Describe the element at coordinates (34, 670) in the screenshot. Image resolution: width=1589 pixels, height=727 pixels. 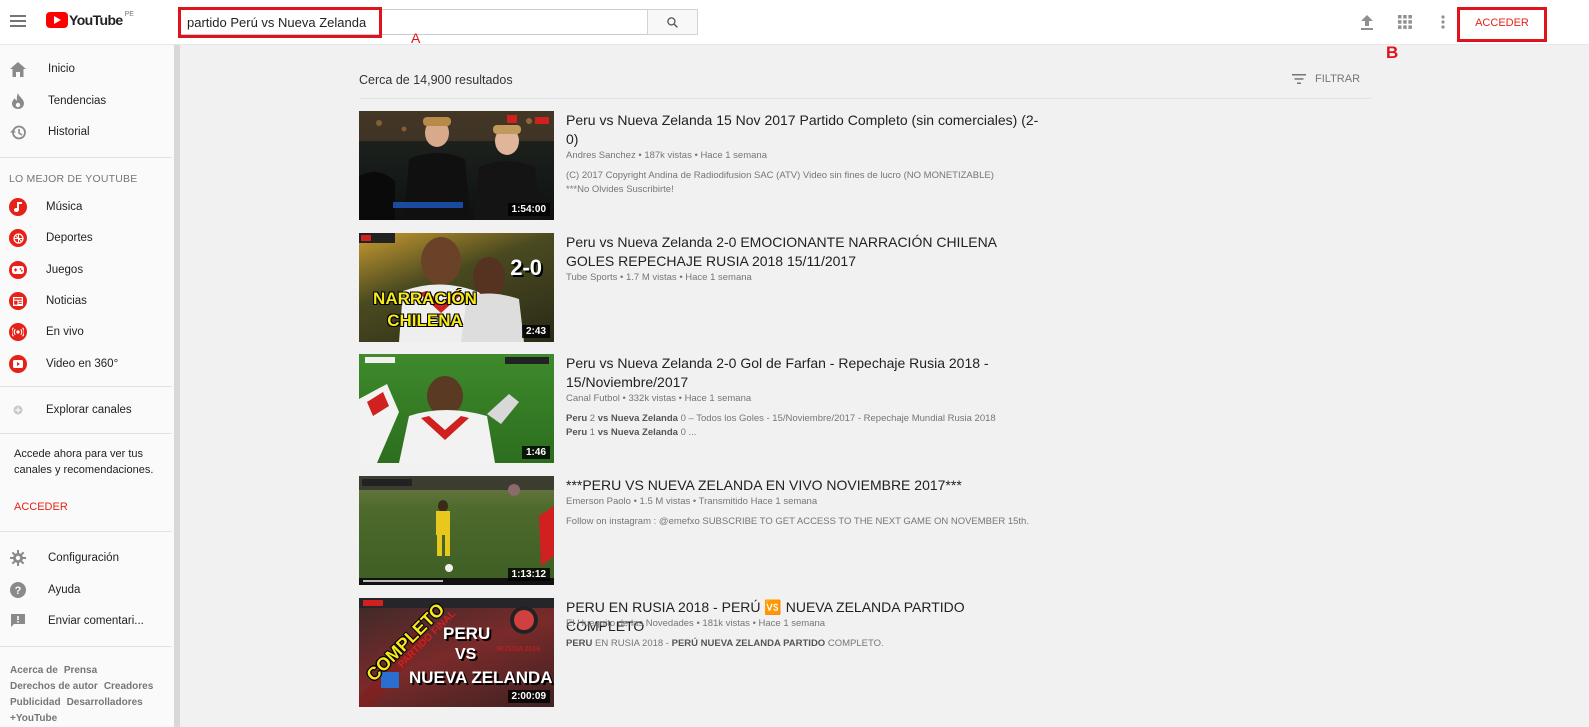
I see `footer-link: Acerca de` at that location.